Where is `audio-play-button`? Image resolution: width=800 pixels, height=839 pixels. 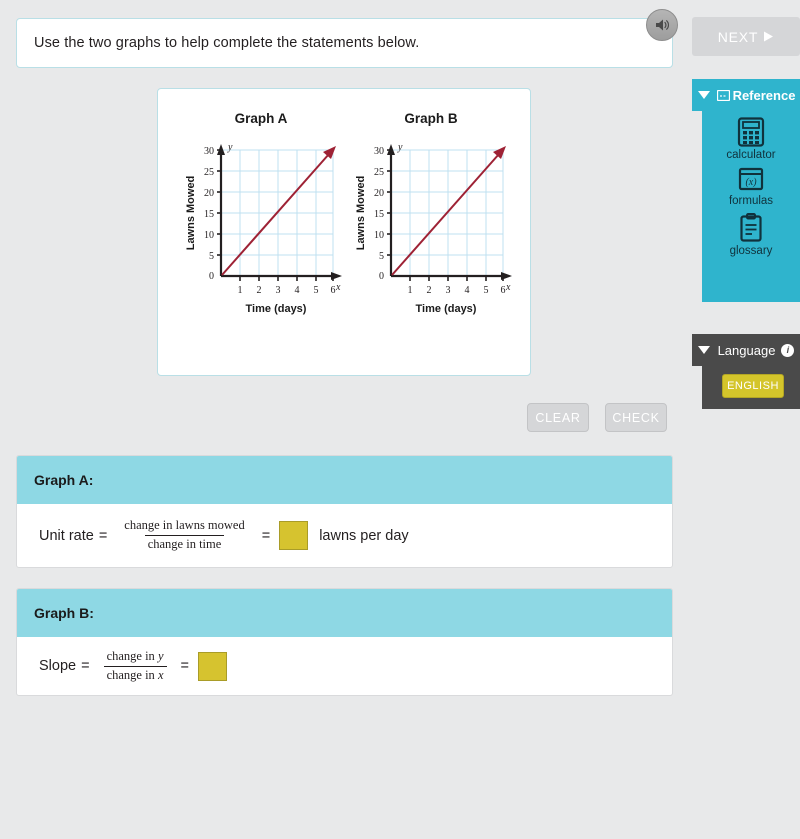
audio-play-button is located at coordinates (662, 25).